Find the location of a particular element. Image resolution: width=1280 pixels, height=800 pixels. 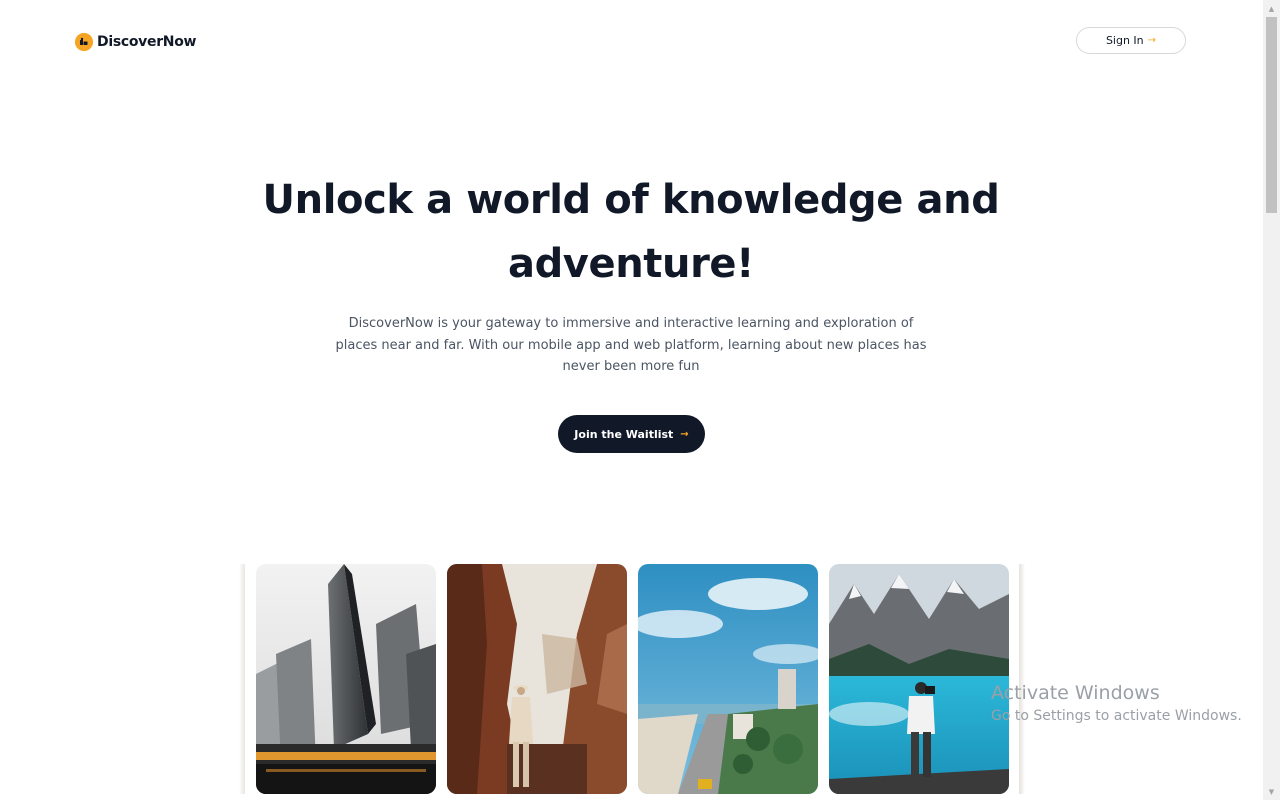

brand-logo: DiscoverNow is located at coordinates (135, 42).